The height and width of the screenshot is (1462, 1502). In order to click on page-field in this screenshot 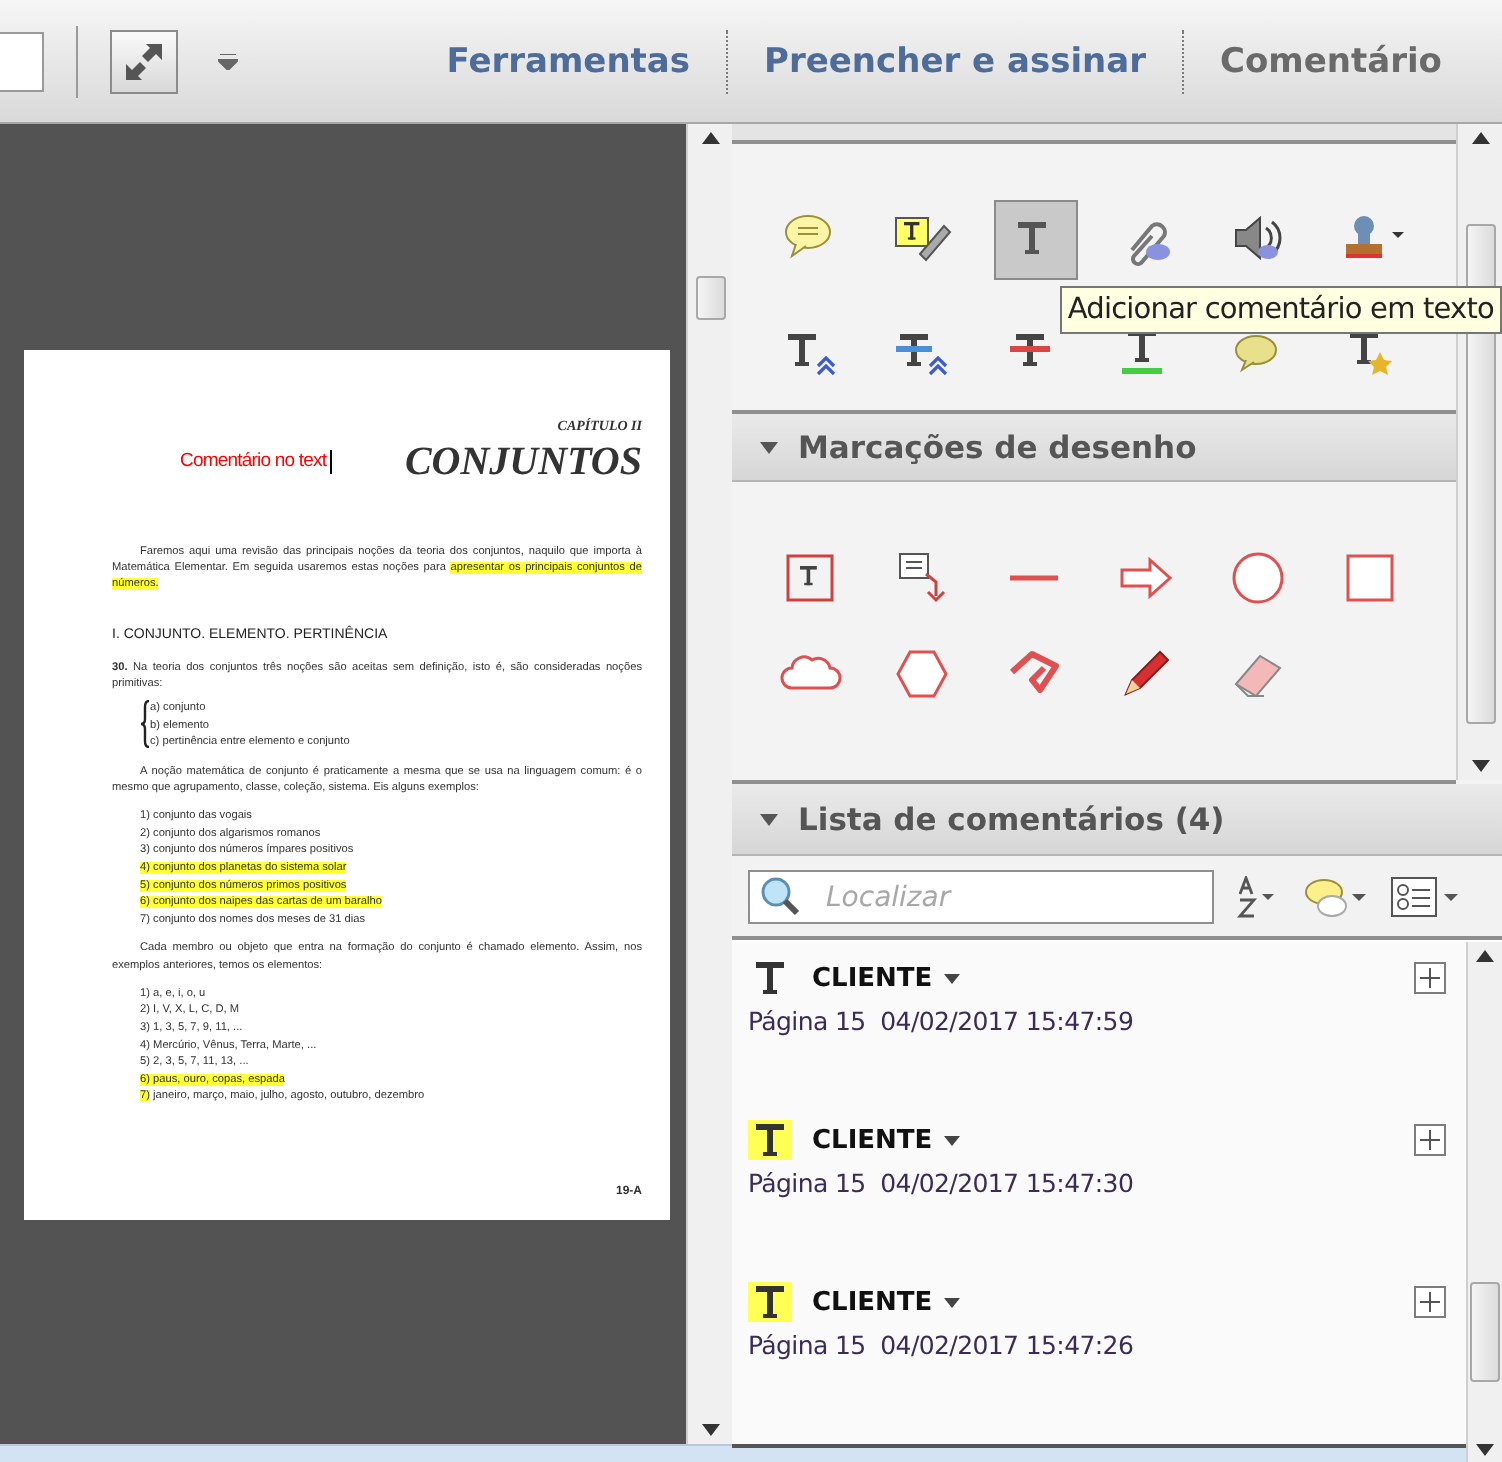, I will do `click(22, 61)`.